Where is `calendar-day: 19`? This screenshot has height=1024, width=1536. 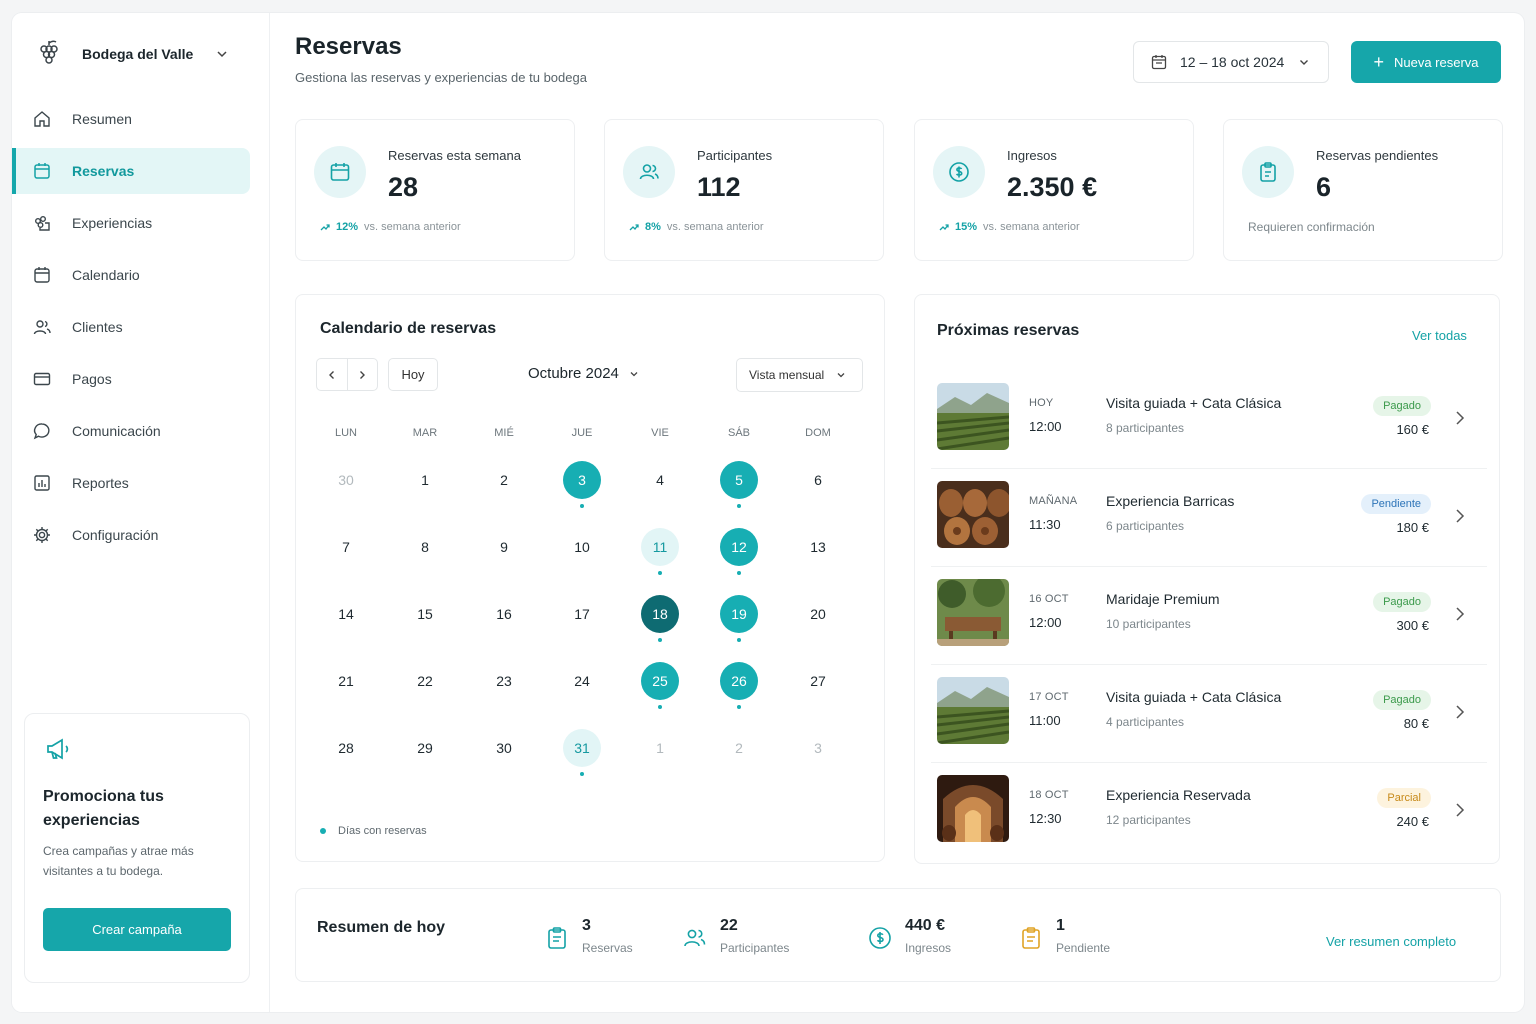 calendar-day: 19 is located at coordinates (739, 614).